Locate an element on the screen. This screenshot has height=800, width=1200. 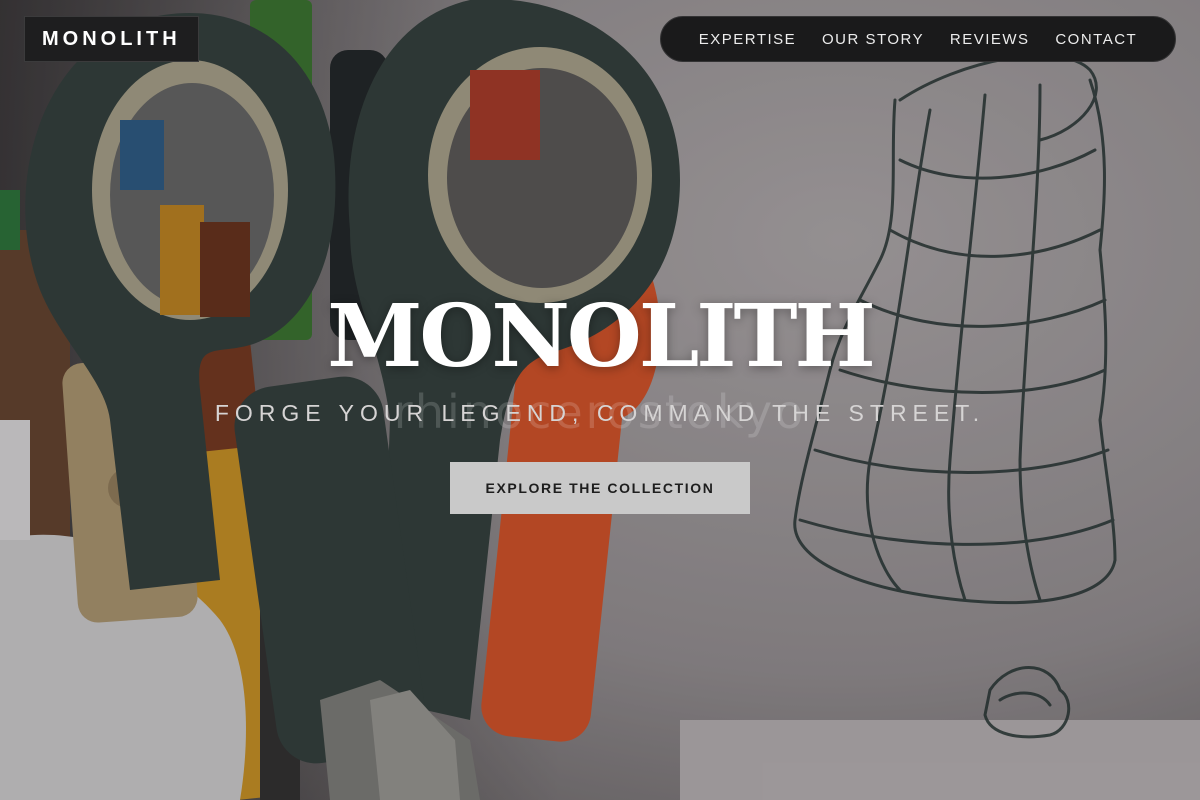
nav-link-expertise: EXPERTISE is located at coordinates (747, 39).